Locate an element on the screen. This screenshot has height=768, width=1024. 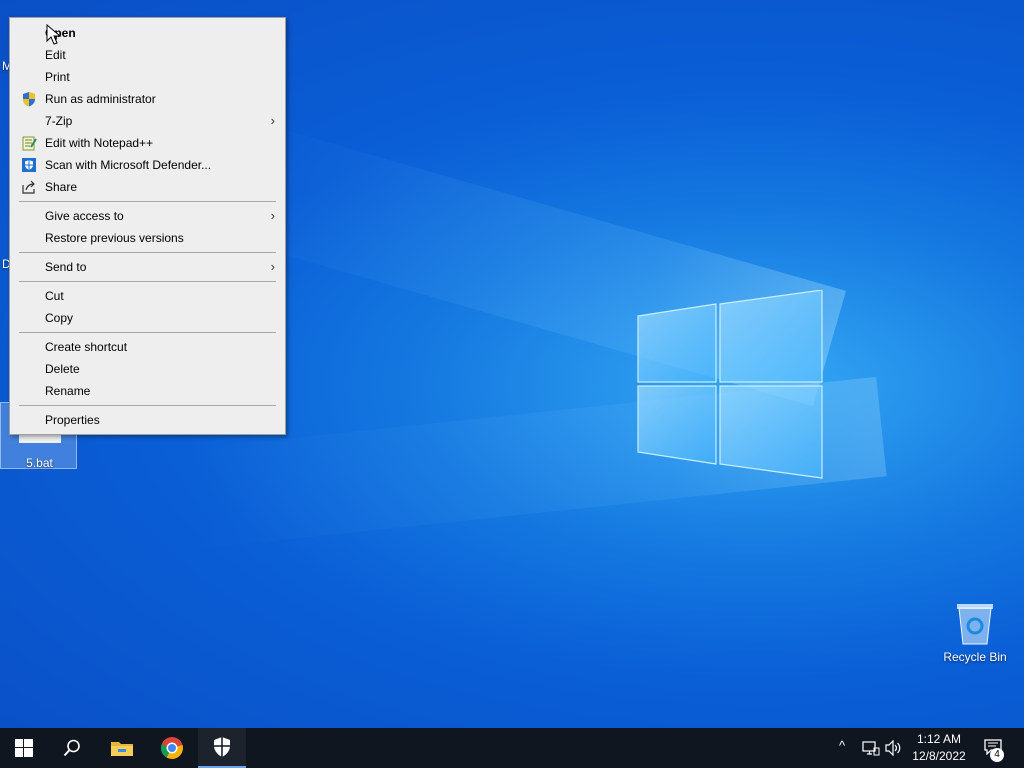
menu-item-create-shortcut: Create shortcut is located at coordinates (147, 347).